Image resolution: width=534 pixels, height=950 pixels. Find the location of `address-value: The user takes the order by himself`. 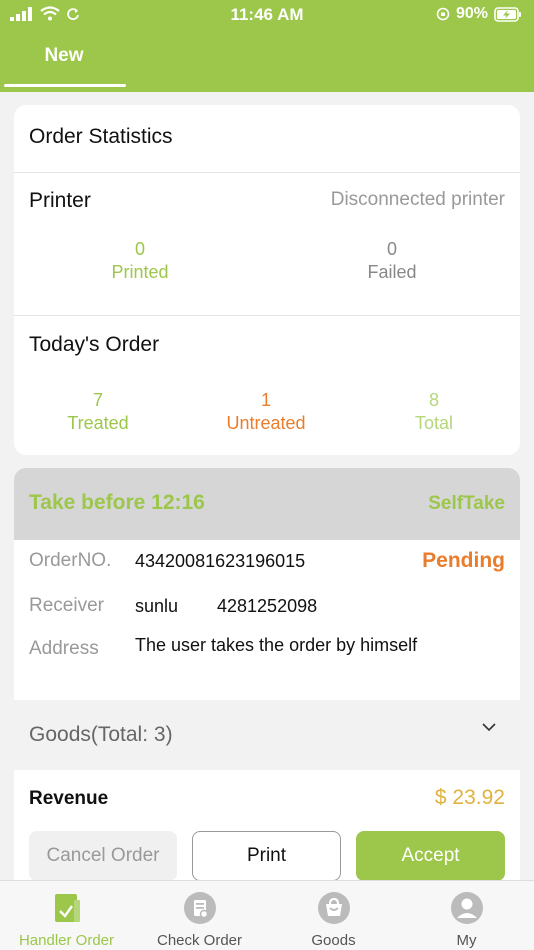

address-value: The user takes the order by himself is located at coordinates (276, 645).